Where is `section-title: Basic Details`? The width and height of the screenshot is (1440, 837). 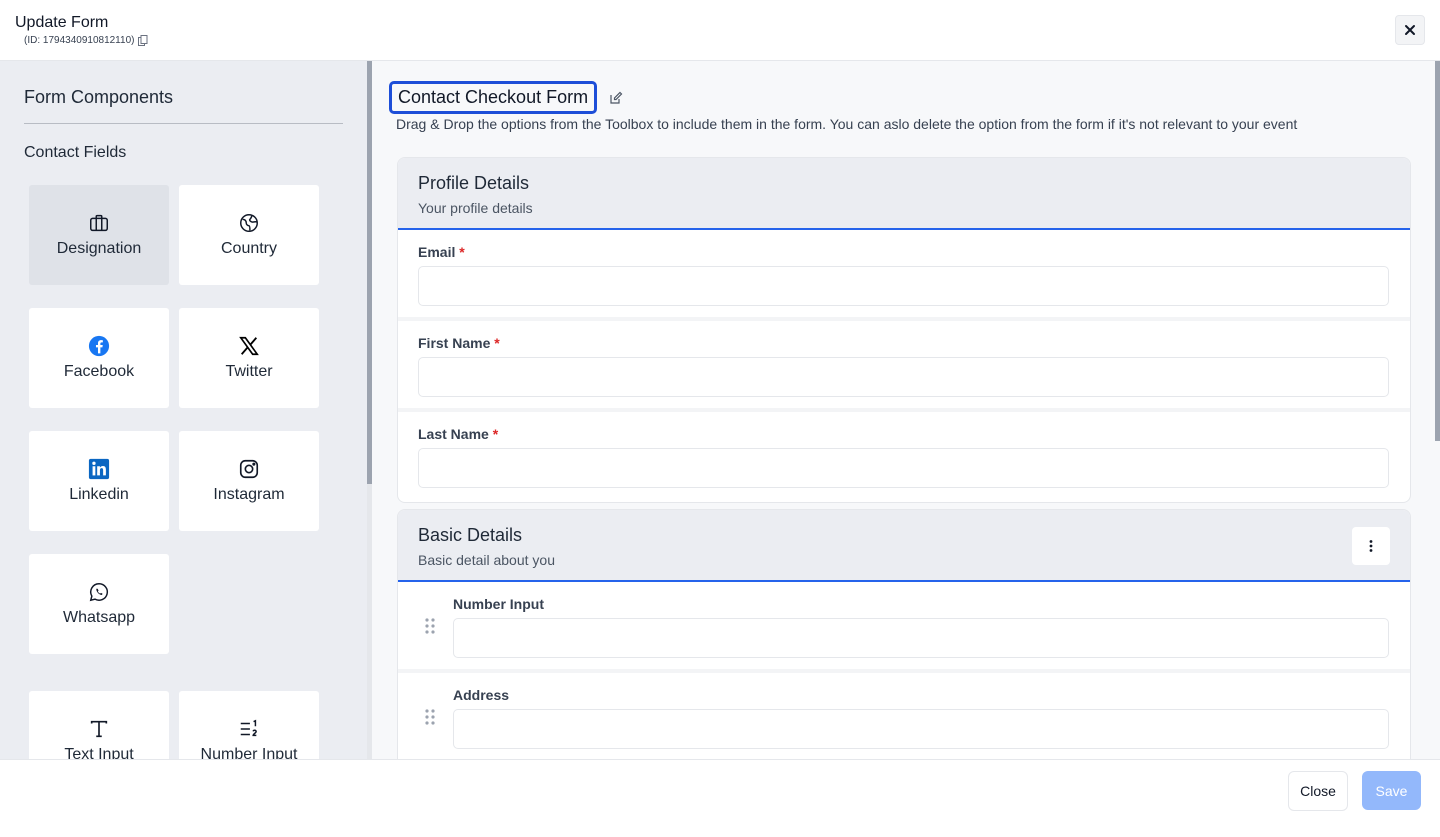 section-title: Basic Details is located at coordinates (470, 535).